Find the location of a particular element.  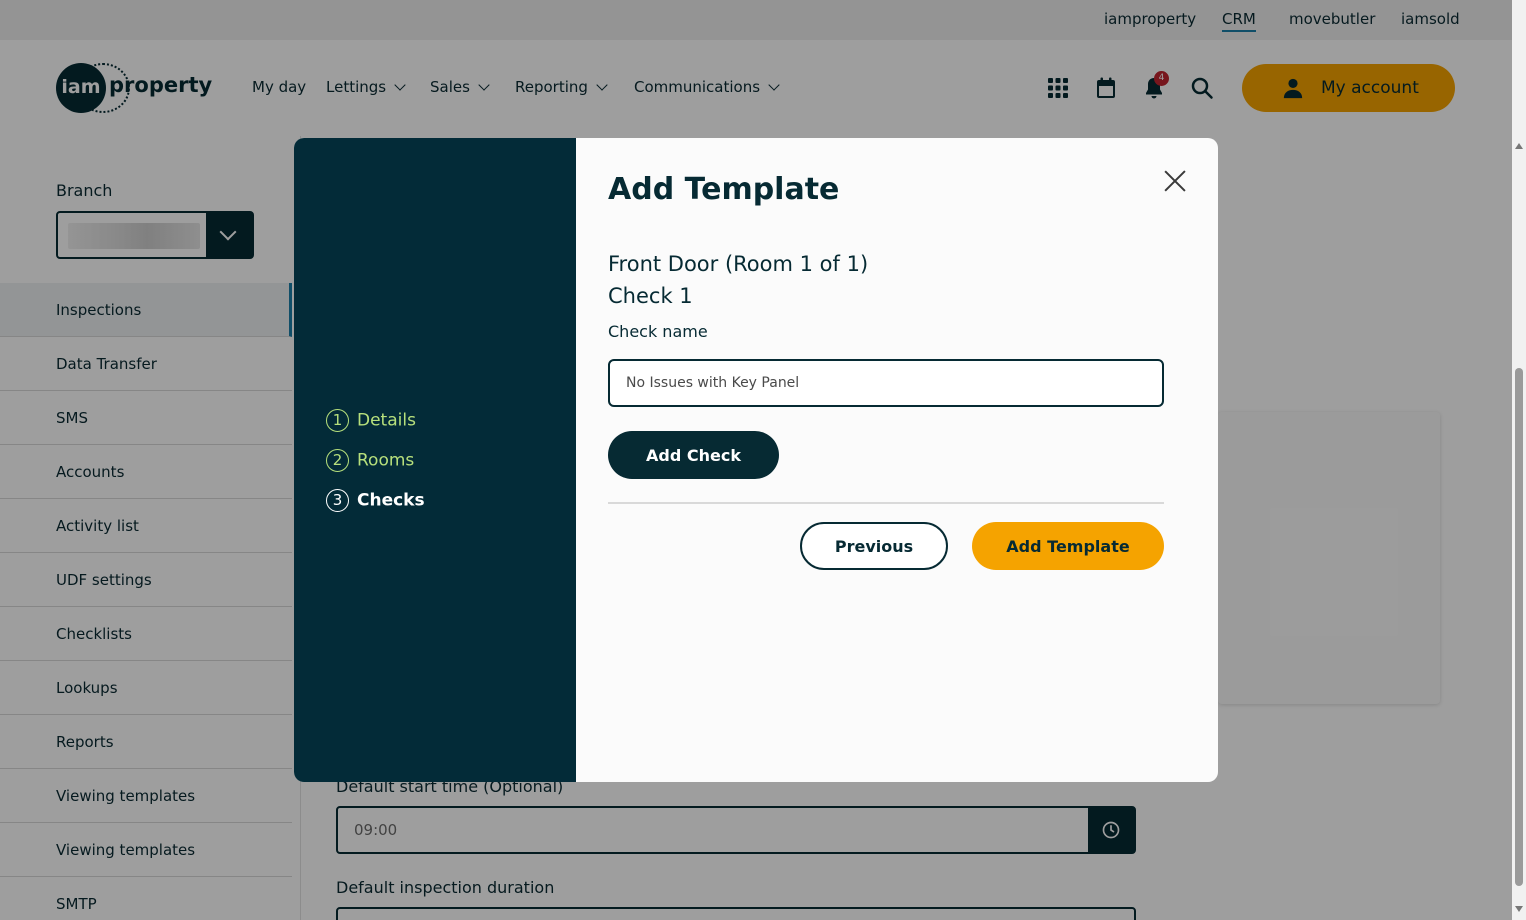

scrollbar-thumb is located at coordinates (1519, 627).